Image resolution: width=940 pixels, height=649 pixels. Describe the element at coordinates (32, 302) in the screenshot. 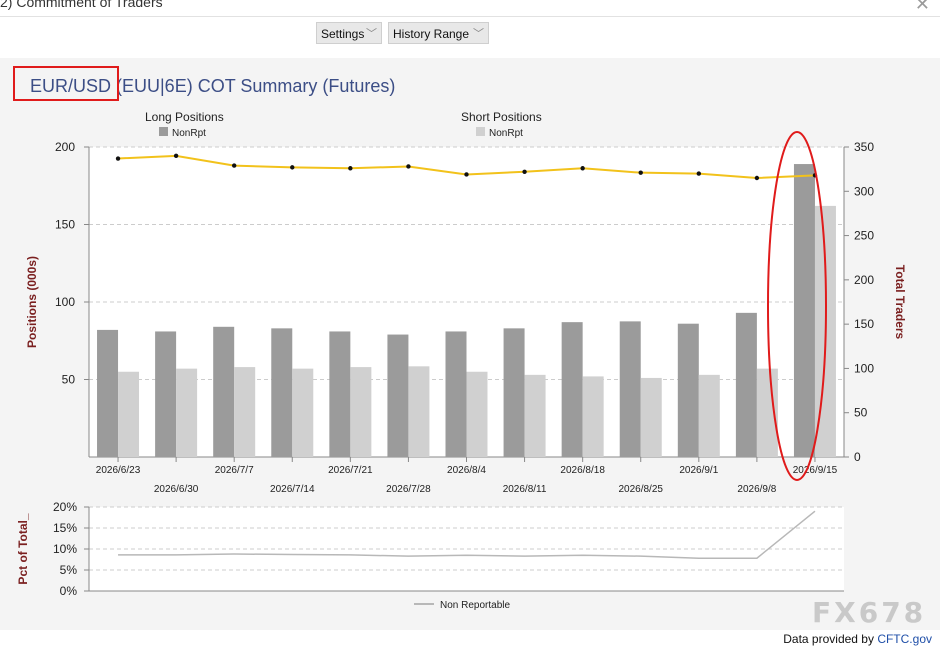

I see `left-axis-title: Positions (000s)` at that location.